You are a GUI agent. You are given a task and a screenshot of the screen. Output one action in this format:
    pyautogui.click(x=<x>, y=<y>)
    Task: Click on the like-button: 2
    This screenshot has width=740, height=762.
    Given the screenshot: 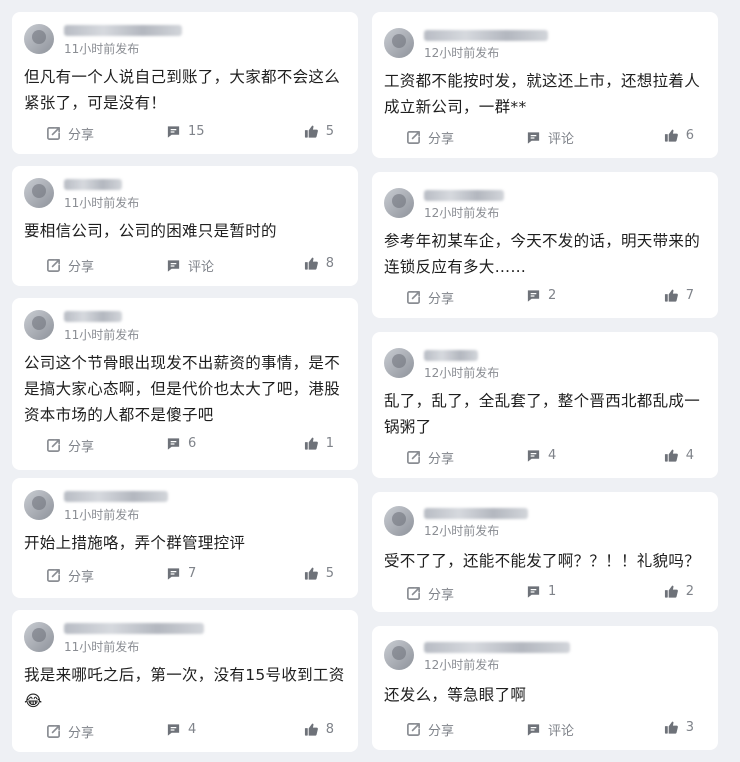 What is the action you would take?
    pyautogui.click(x=679, y=591)
    